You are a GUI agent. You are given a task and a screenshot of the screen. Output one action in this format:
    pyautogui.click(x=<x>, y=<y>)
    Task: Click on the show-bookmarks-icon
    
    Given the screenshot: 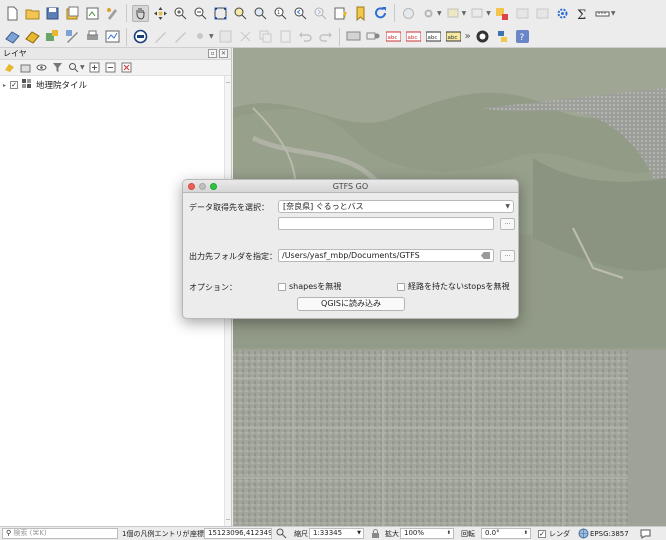 What is the action you would take?
    pyautogui.click(x=360, y=13)
    